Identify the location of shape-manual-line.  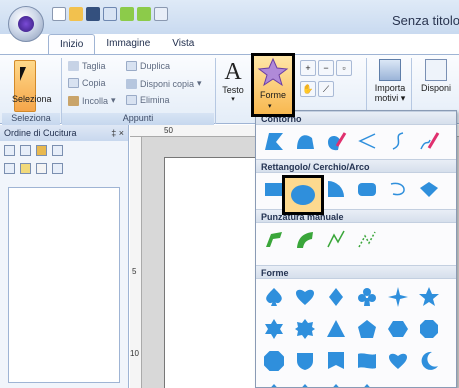
(336, 239).